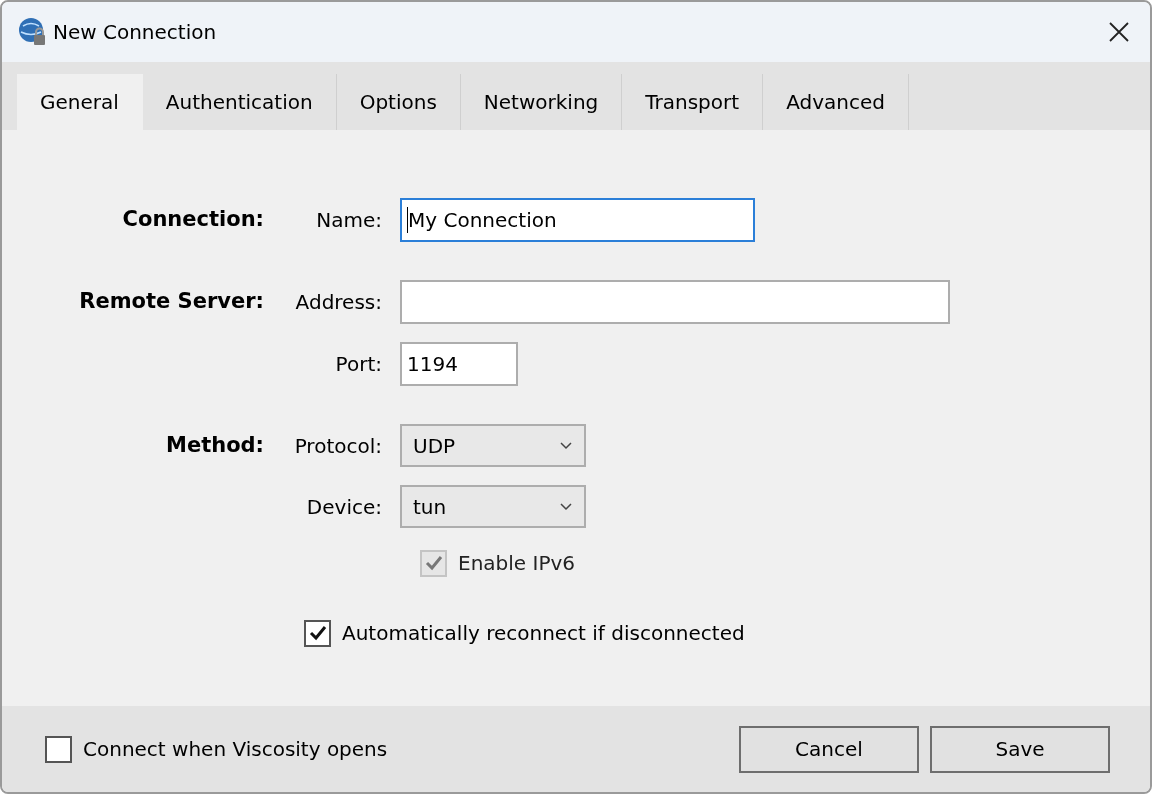 The height and width of the screenshot is (794, 1152). Describe the element at coordinates (358, 364) in the screenshot. I see `field-label: Port:` at that location.